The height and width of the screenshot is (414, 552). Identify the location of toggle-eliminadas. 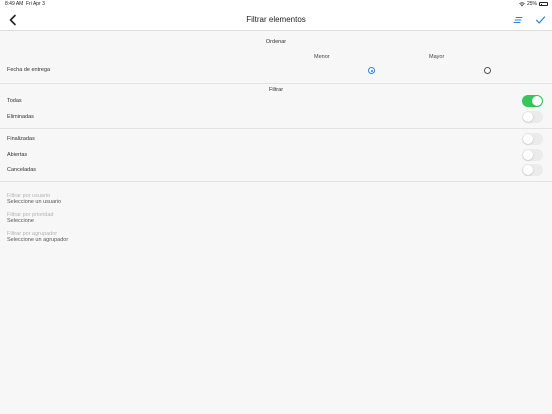
(532, 117).